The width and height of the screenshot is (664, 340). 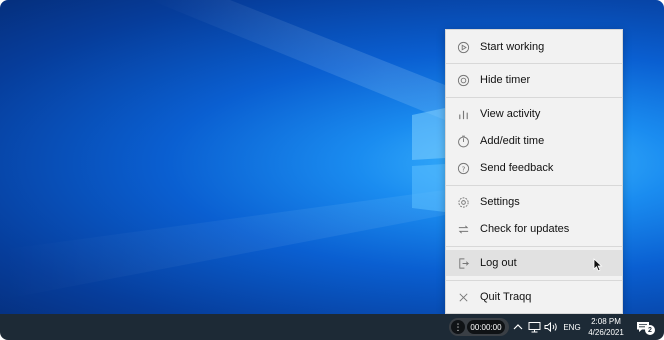 I want to click on question-circle-icon: ?, so click(x=463, y=168).